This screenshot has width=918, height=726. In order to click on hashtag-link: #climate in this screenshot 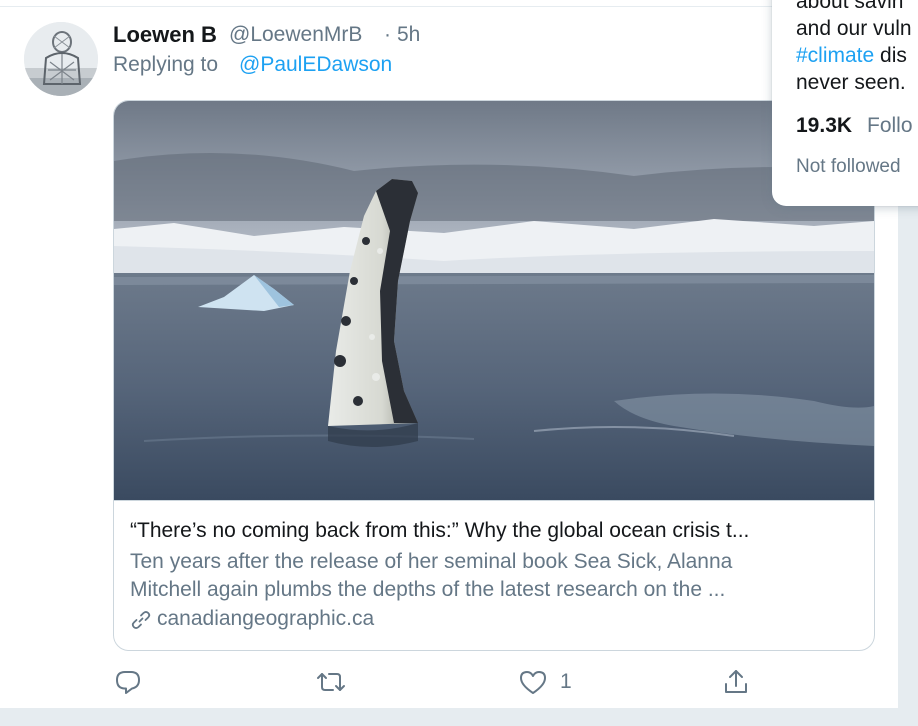, I will do `click(835, 55)`.